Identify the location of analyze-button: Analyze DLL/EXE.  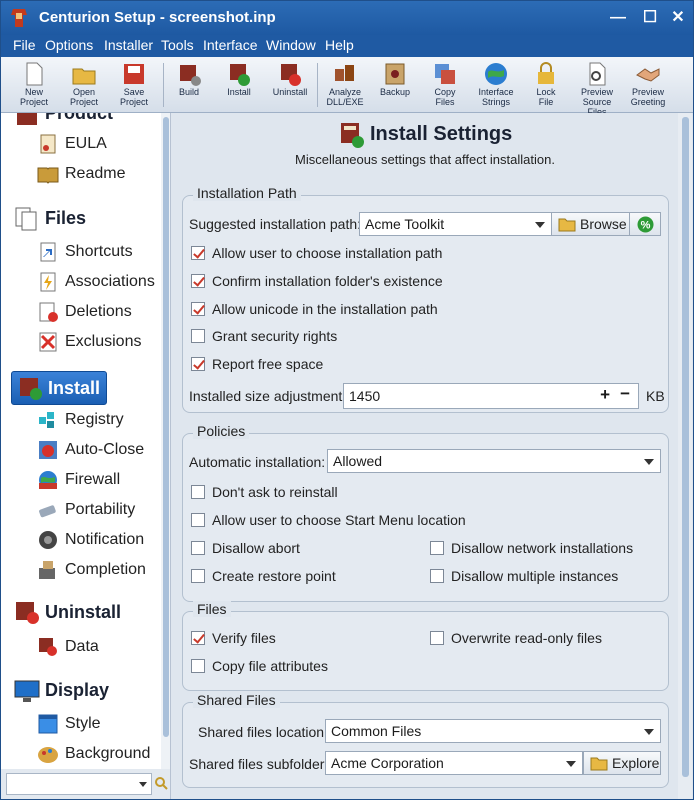
(345, 85).